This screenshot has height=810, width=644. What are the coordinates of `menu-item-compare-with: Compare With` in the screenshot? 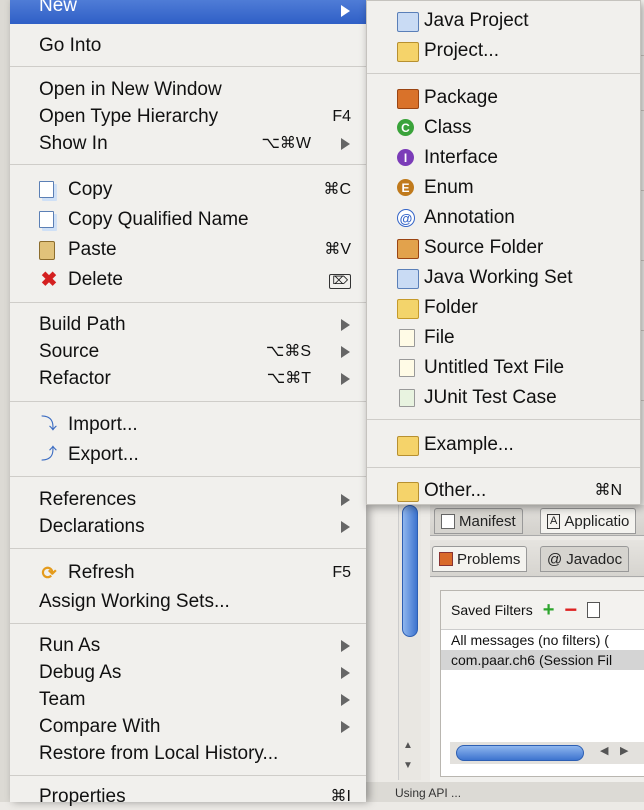 It's located at (188, 727).